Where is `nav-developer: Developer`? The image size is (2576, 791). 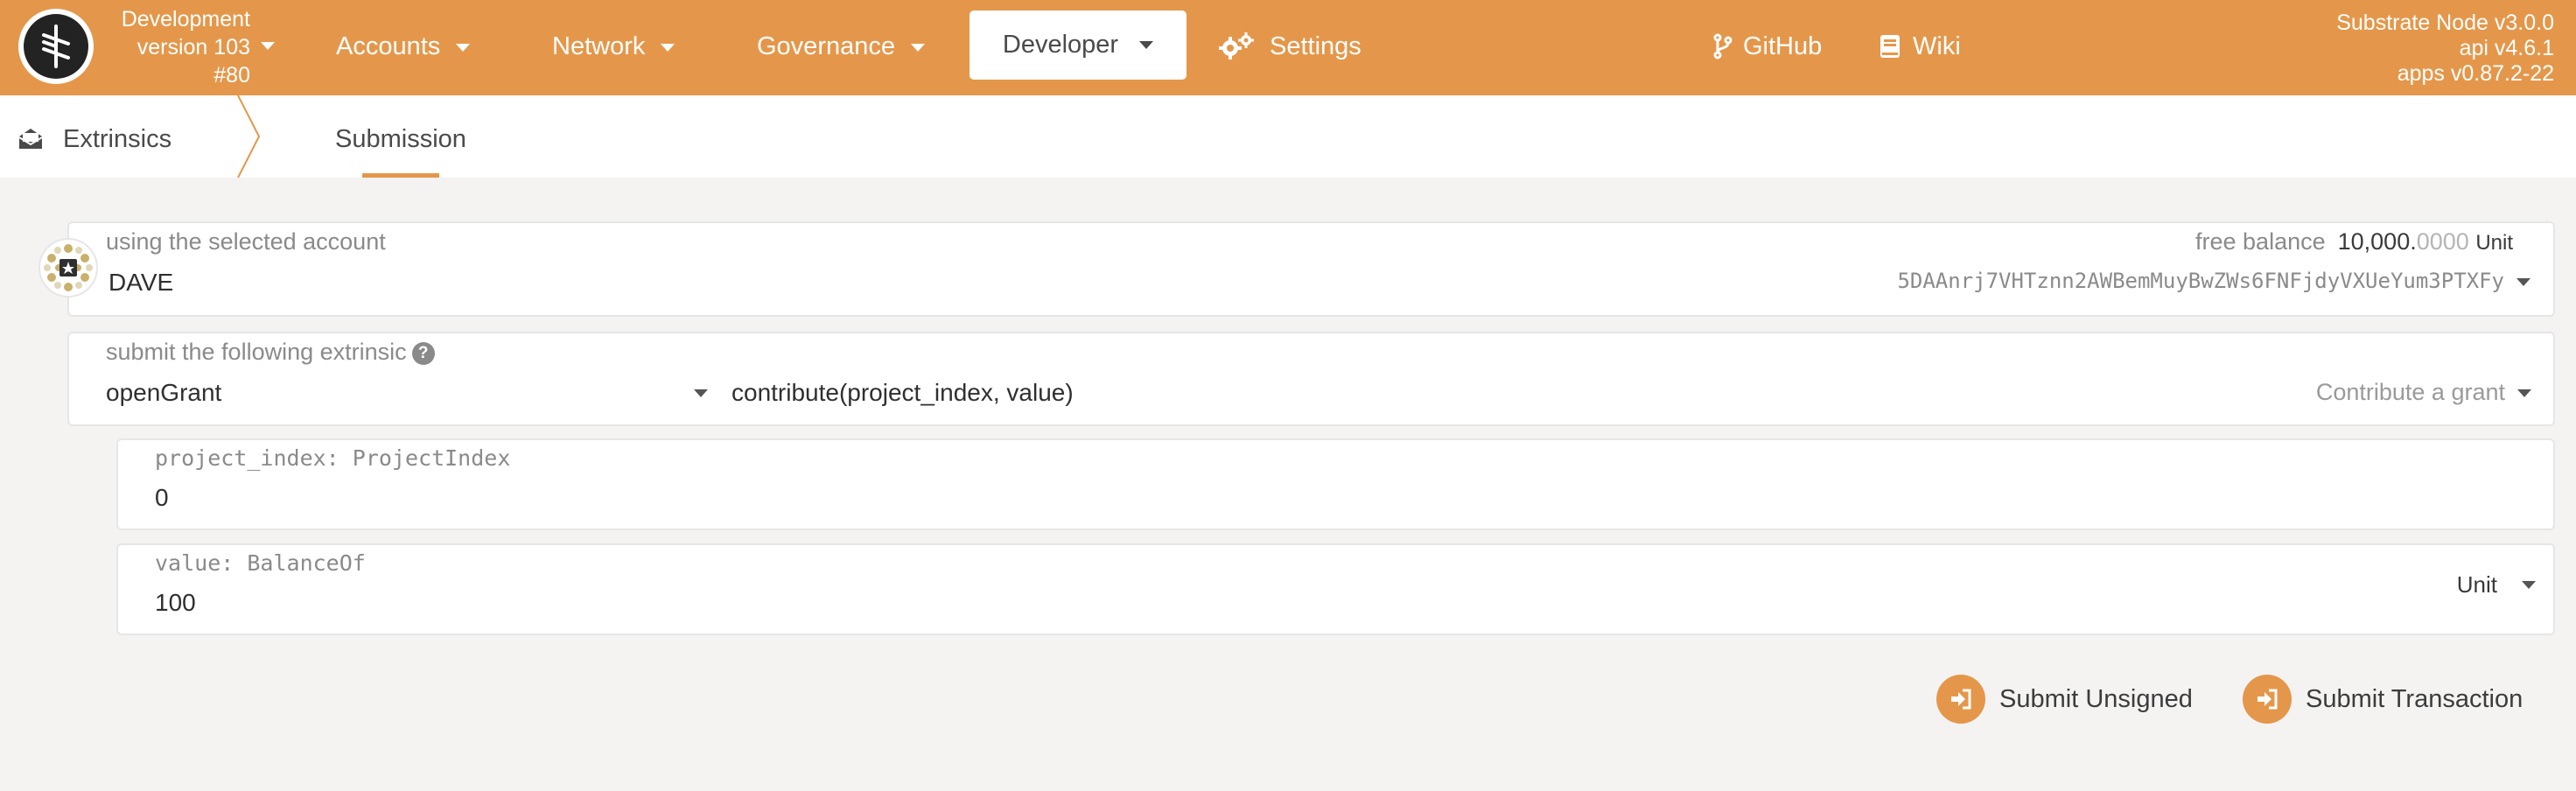 nav-developer: Developer is located at coordinates (1078, 45).